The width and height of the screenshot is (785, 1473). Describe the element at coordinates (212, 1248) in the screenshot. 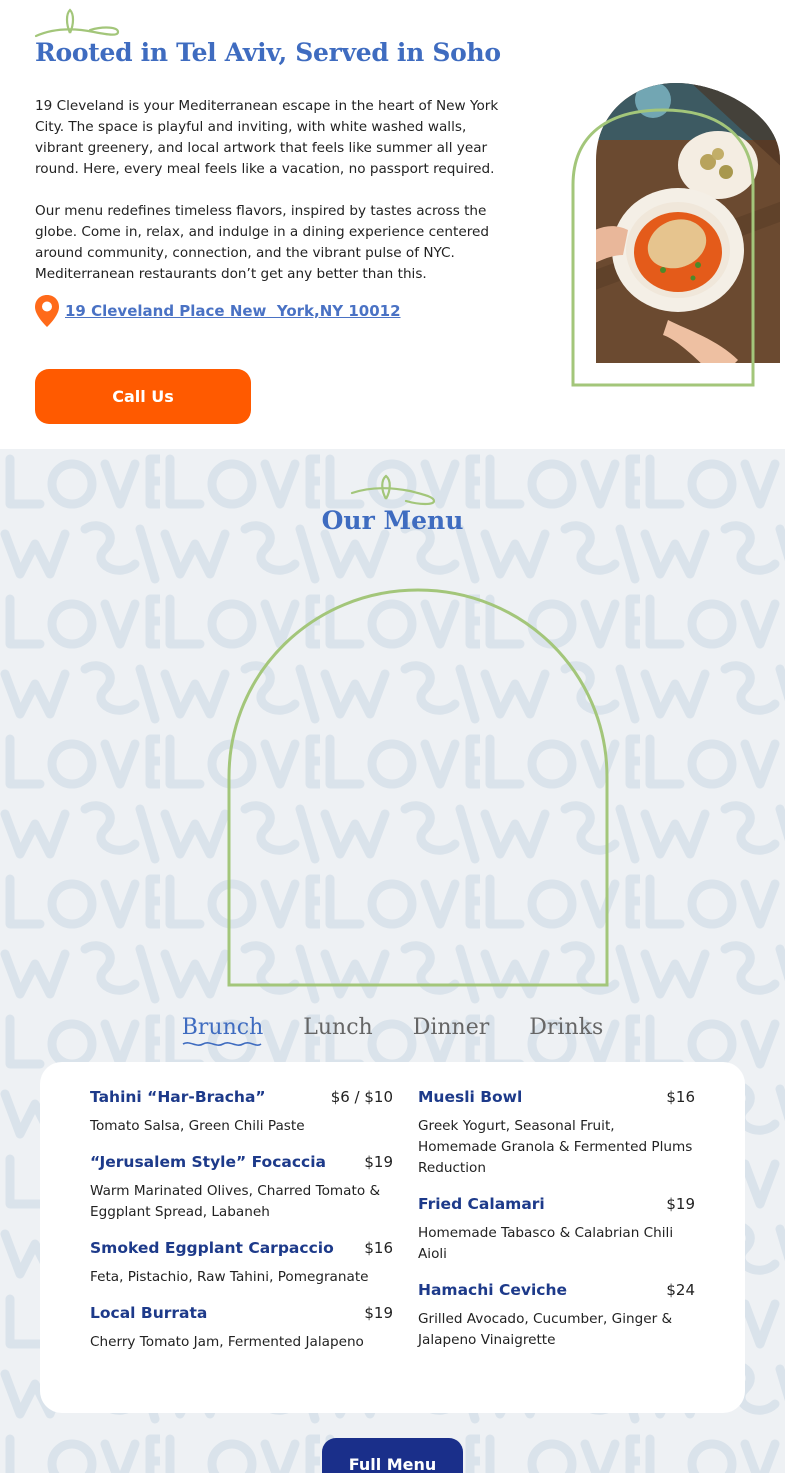

I see `menu-item-name: Smoked Eggplant Carpaccio` at that location.